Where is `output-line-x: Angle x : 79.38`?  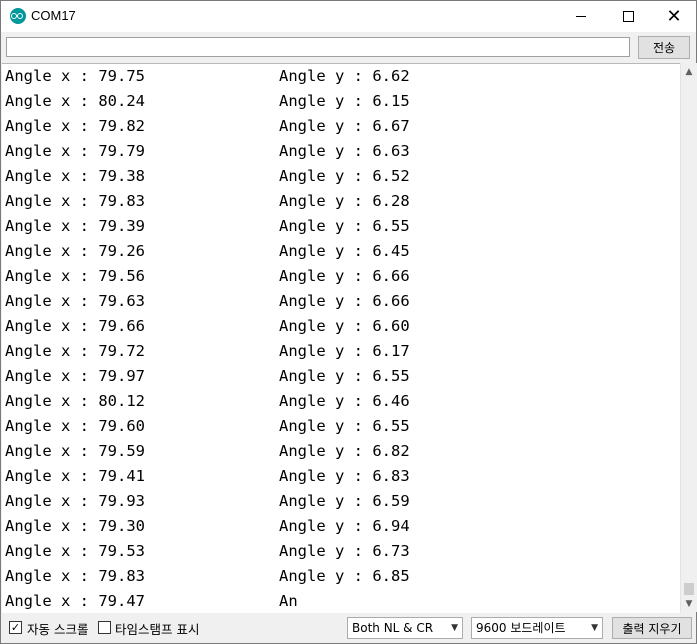
output-line-x: Angle x : 79.38 is located at coordinates (75, 176).